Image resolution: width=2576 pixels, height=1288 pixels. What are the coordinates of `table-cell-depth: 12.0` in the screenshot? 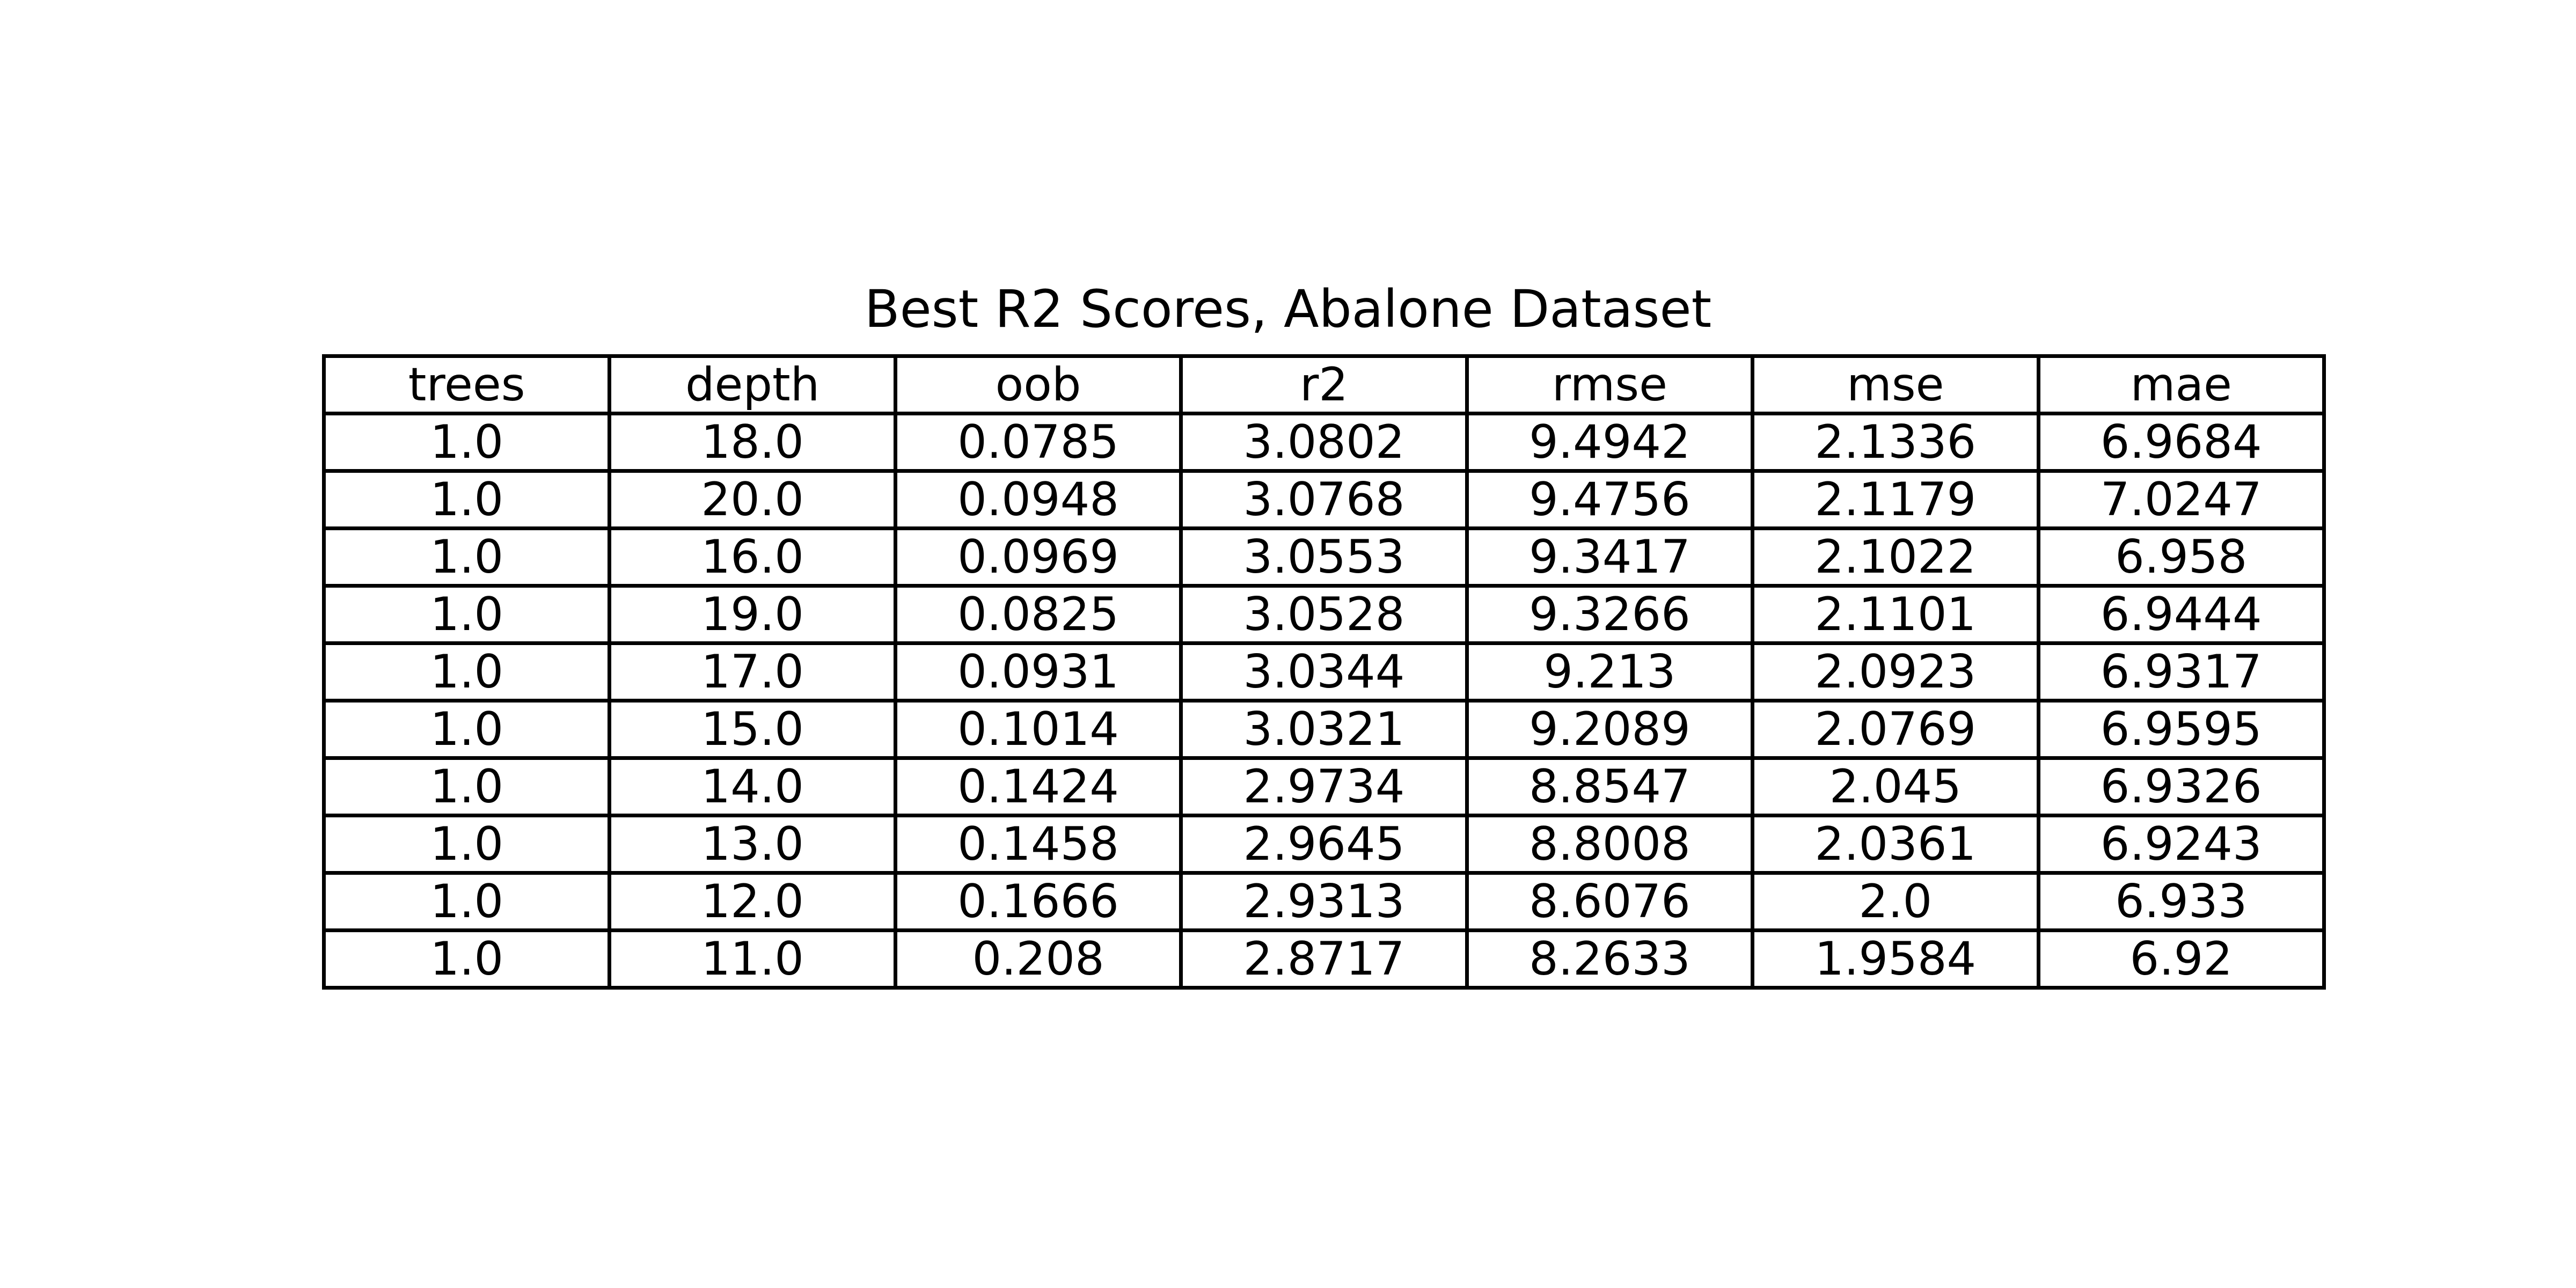 It's located at (752, 901).